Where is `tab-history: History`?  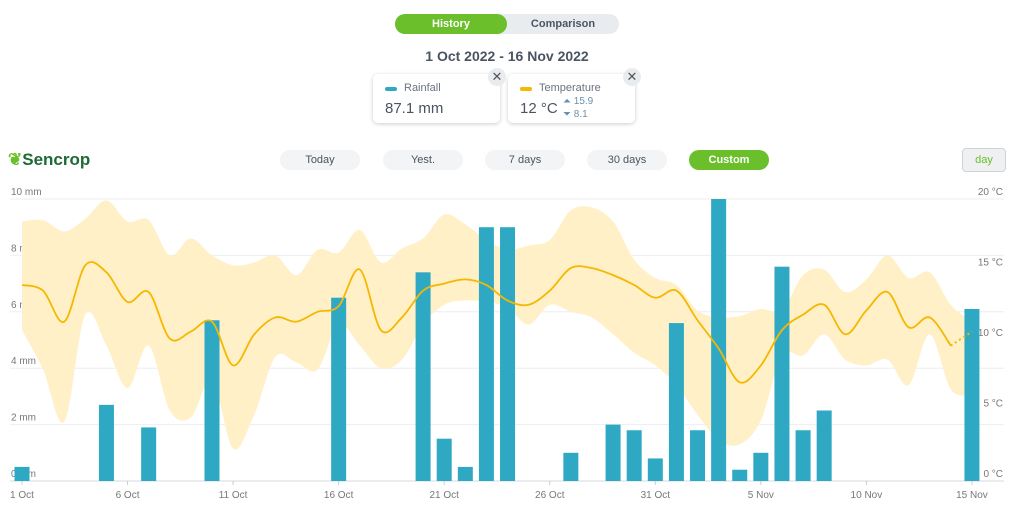 tab-history: History is located at coordinates (451, 24).